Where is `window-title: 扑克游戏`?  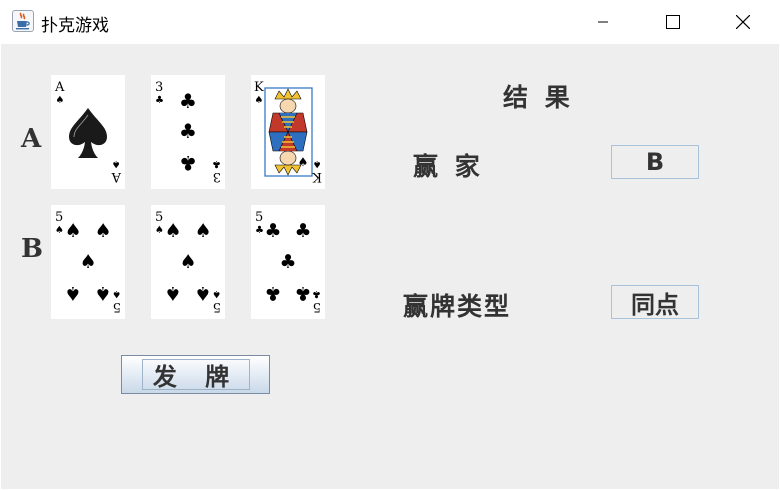 window-title: 扑克游戏 is located at coordinates (75, 26).